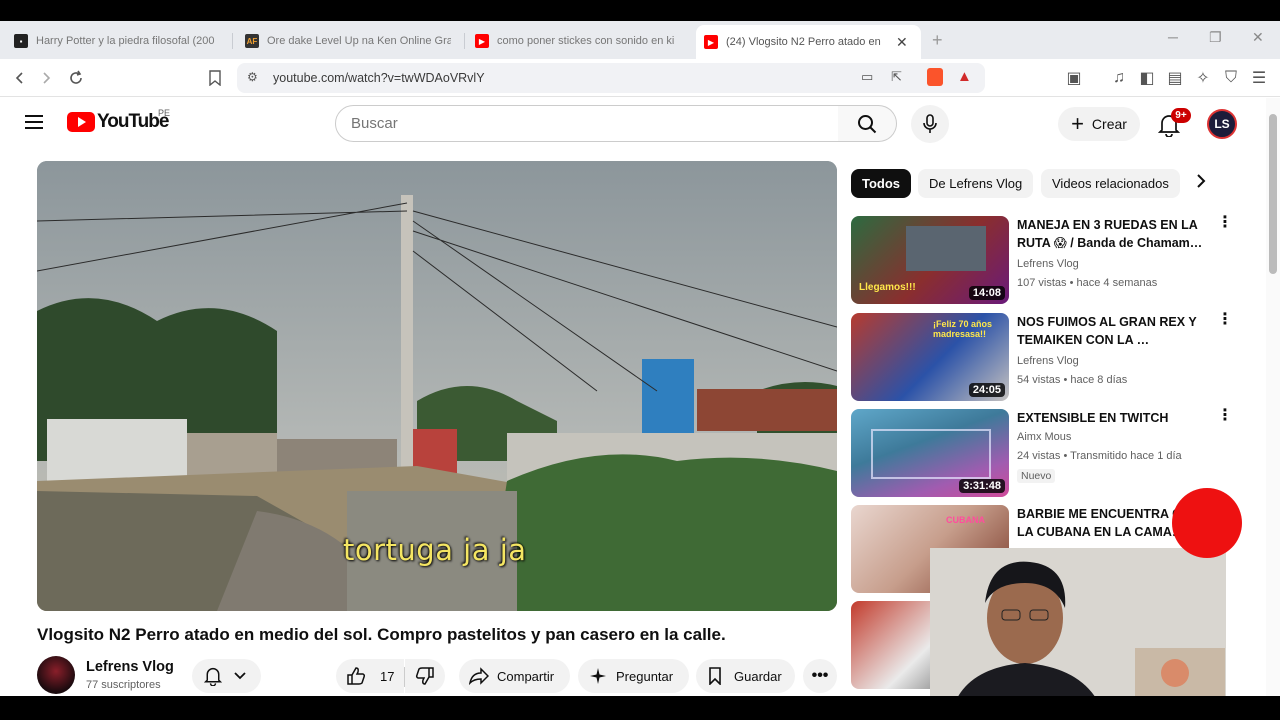 Image resolution: width=1280 pixels, height=720 pixels. Describe the element at coordinates (1201, 183) in the screenshot. I see `chevron-right-icon` at that location.